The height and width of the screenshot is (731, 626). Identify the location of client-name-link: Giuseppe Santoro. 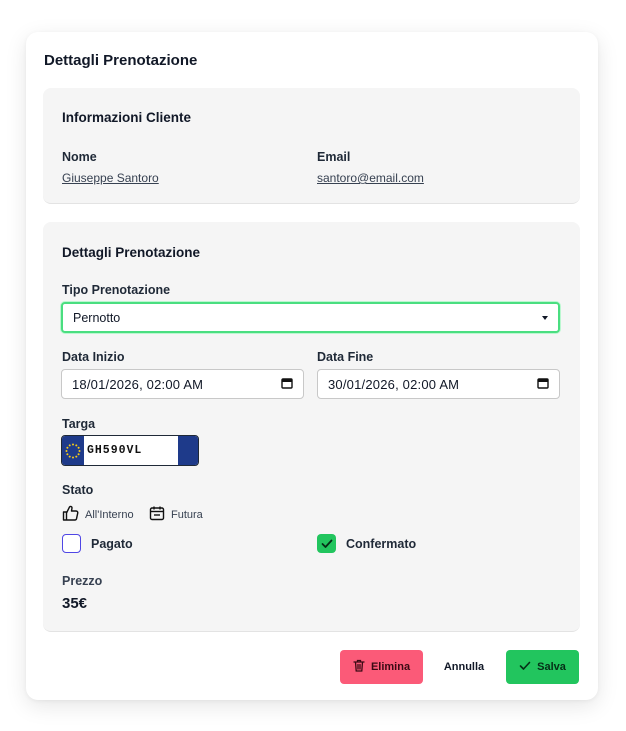
(110, 178).